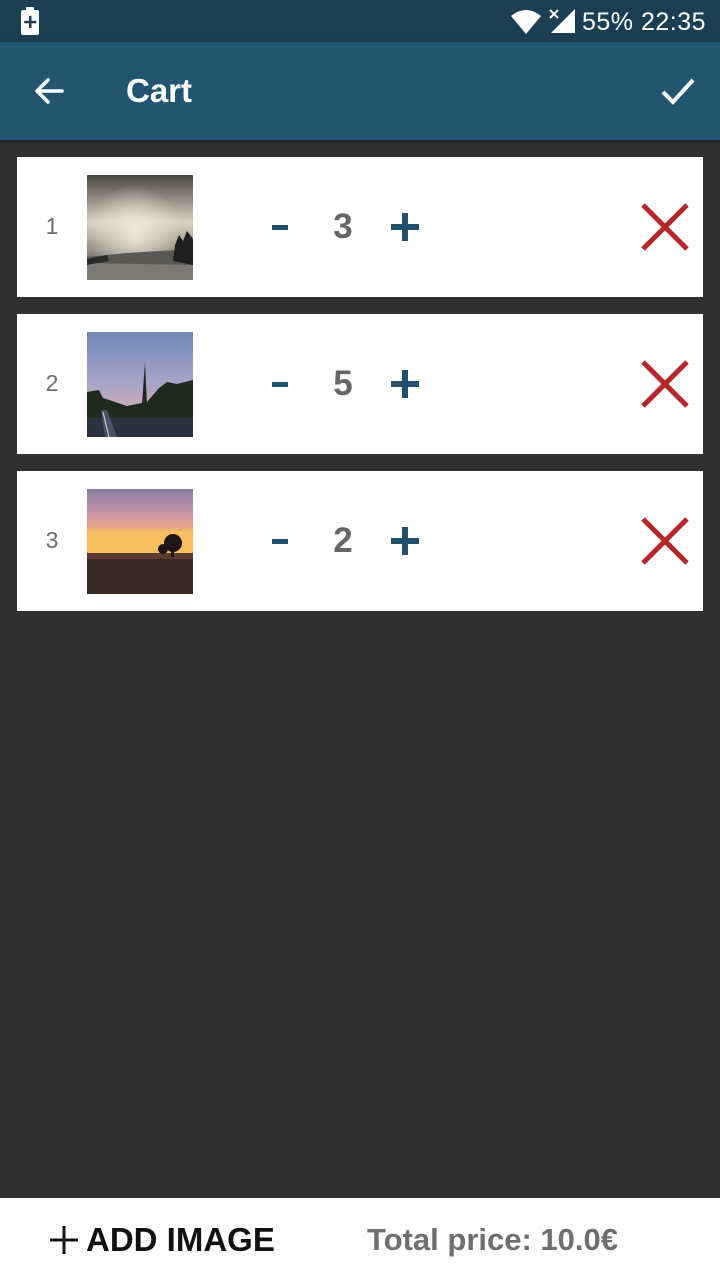  I want to click on status-text: 55% 22:35, so click(644, 22).